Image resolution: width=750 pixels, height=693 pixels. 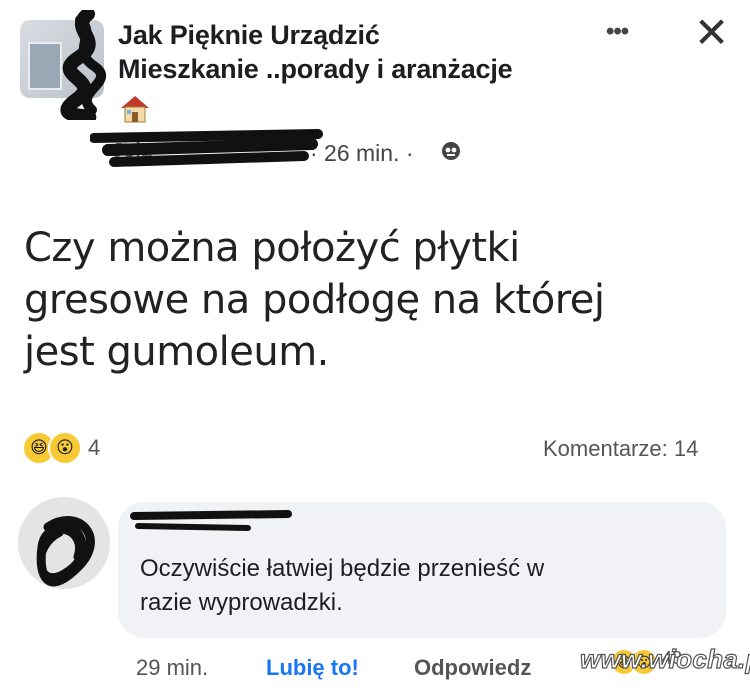 What do you see at coordinates (315, 35) in the screenshot?
I see `group-name-line1: Jak Pięknie Urządzić` at bounding box center [315, 35].